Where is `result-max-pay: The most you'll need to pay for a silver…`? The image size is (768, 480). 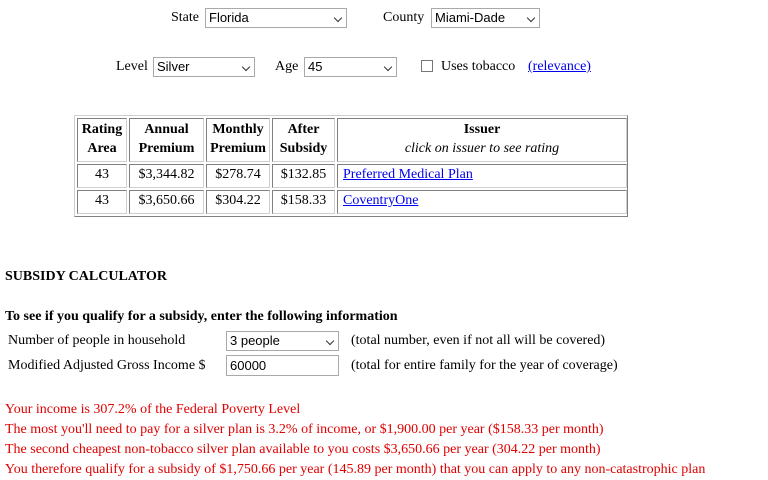
result-max-pay: The most you'll need to pay for a silver… is located at coordinates (304, 429).